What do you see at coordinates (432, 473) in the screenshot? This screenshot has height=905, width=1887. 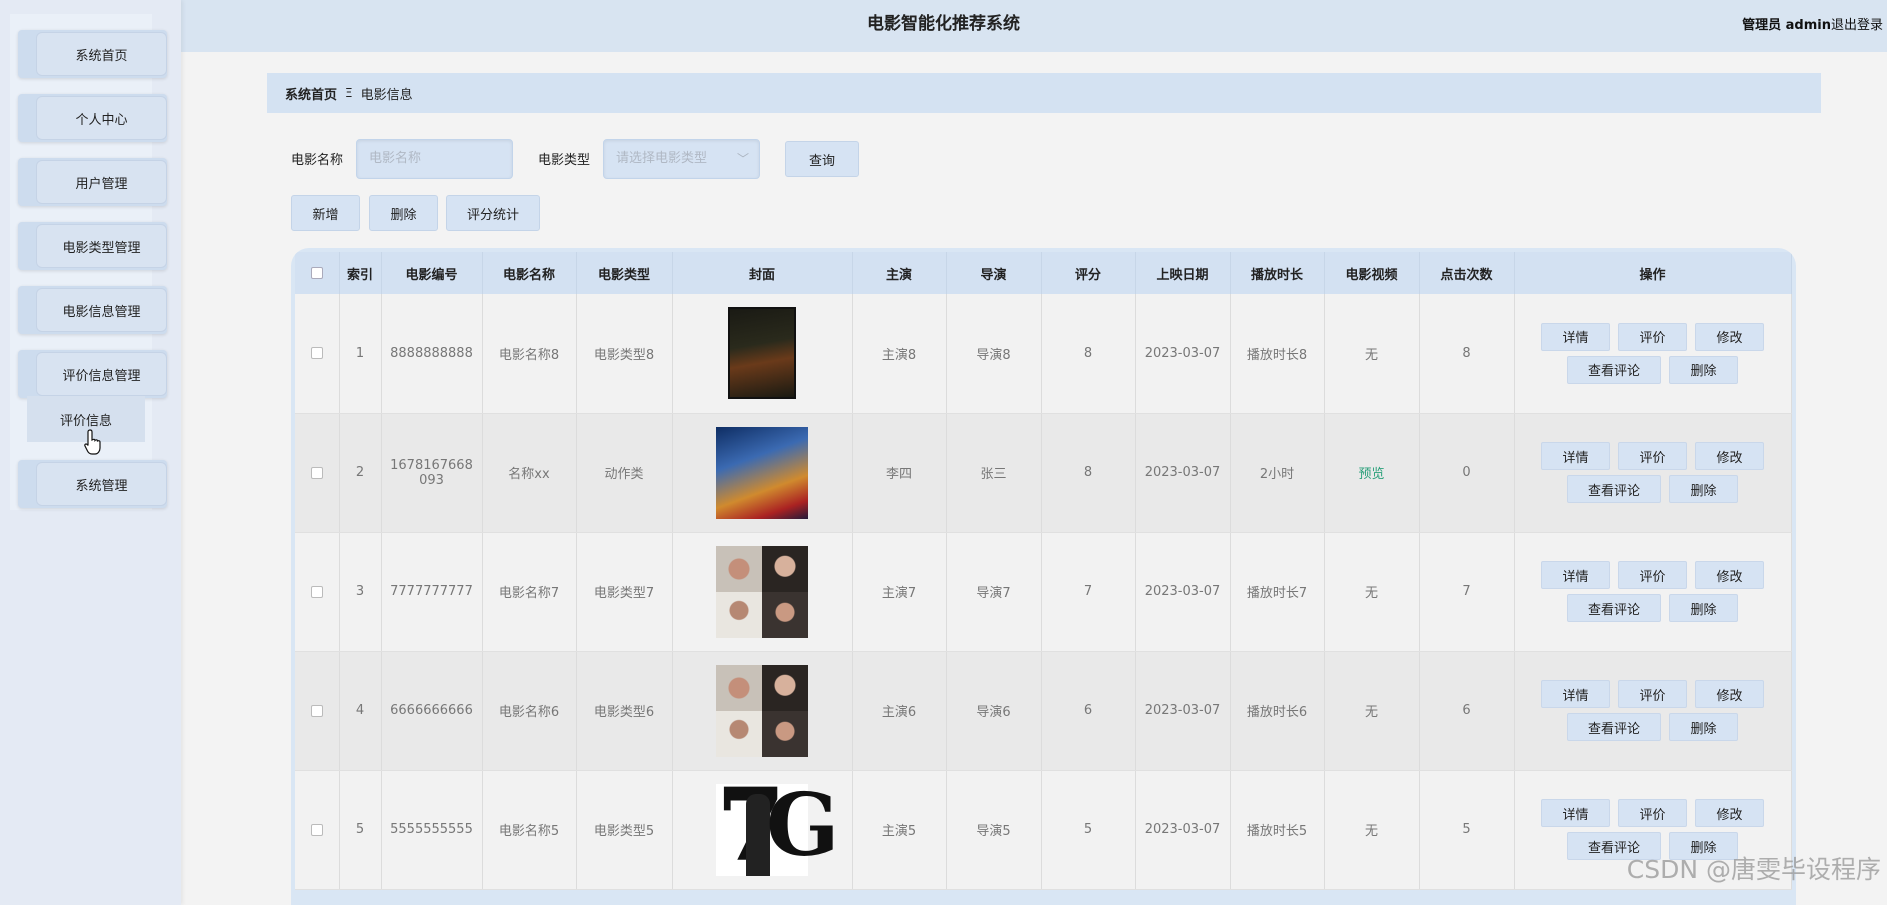 I see `cell-code: 1678167668093` at bounding box center [432, 473].